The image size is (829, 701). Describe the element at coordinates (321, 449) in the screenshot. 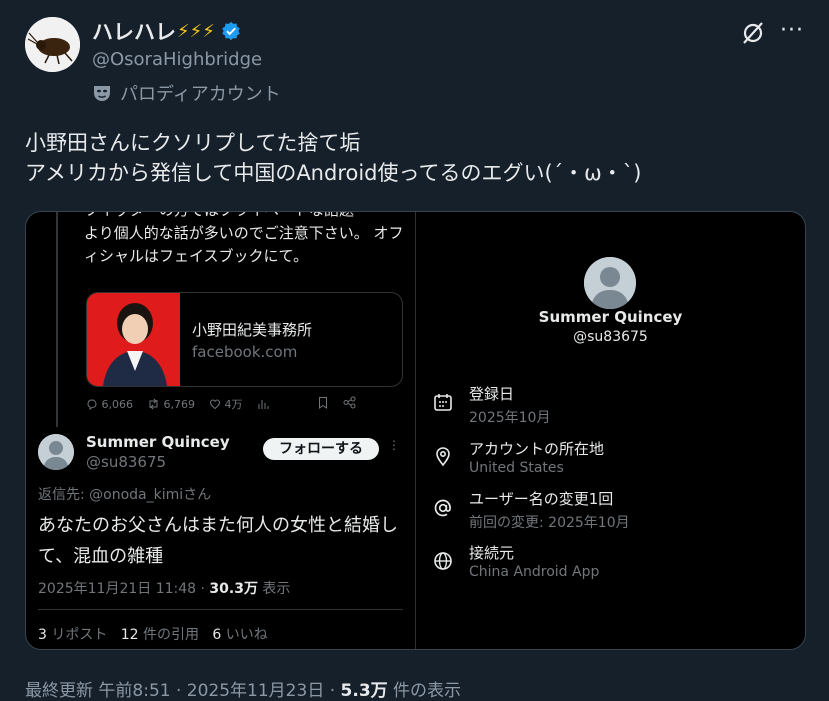

I see `follow-button: フォローする` at that location.